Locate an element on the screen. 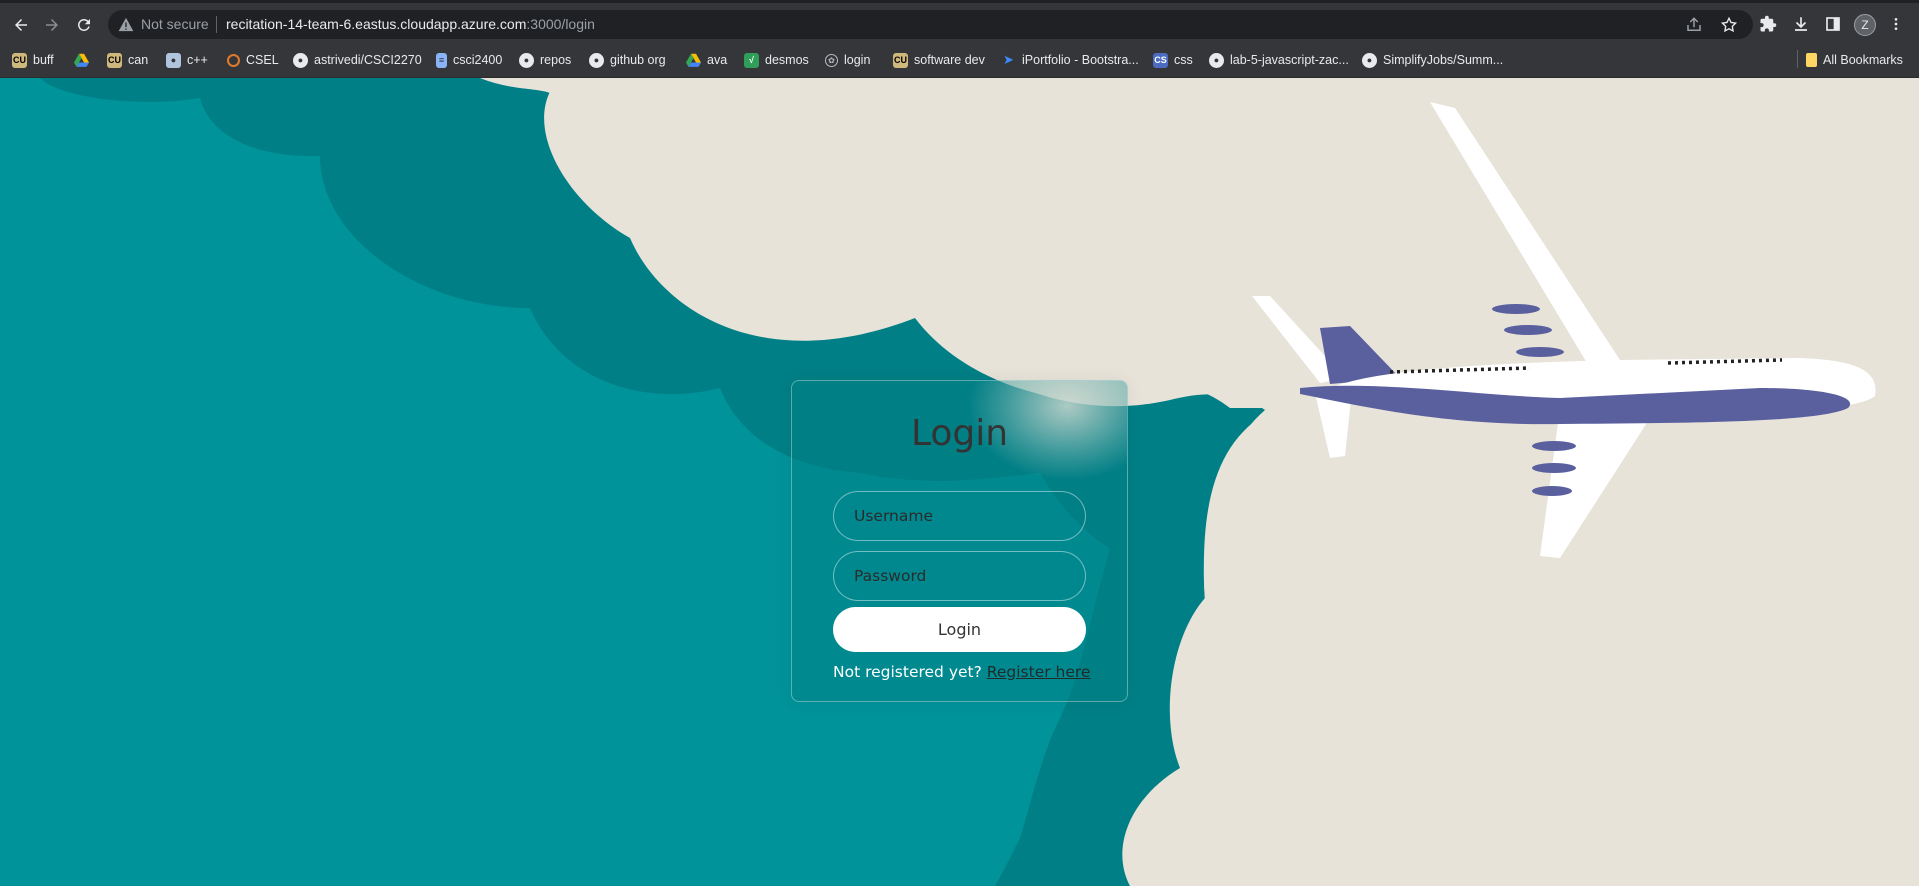 This screenshot has width=1919, height=886. reload-icon is located at coordinates (83, 24).